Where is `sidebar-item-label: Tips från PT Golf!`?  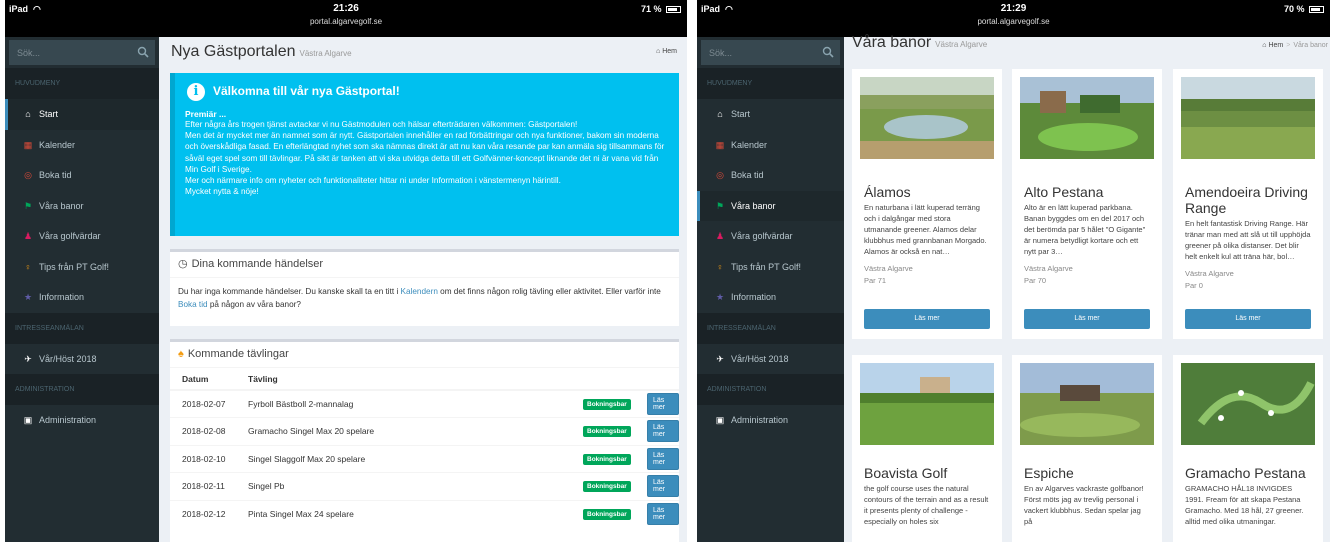
sidebar-item-label: Tips från PT Golf! is located at coordinates (766, 266).